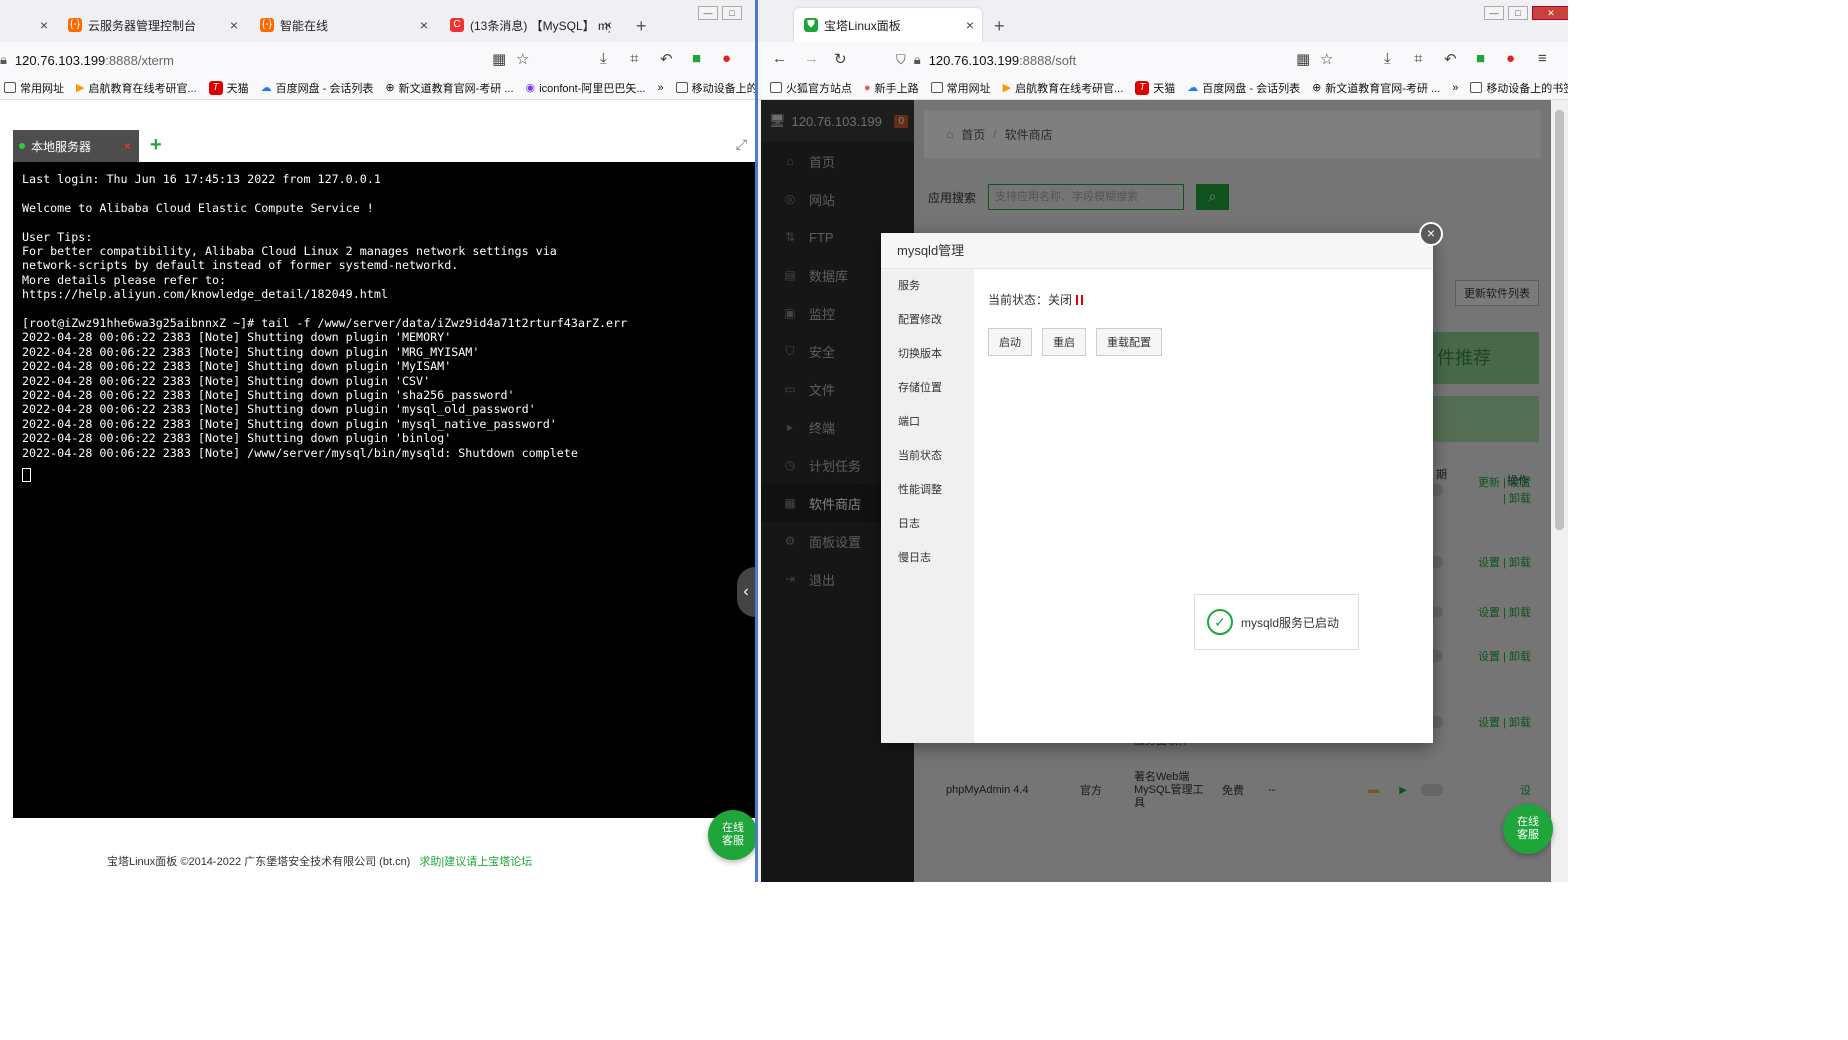 This screenshot has height=1040, width=1848. Describe the element at coordinates (156, 145) in the screenshot. I see `add-terminal-icon: +` at that location.